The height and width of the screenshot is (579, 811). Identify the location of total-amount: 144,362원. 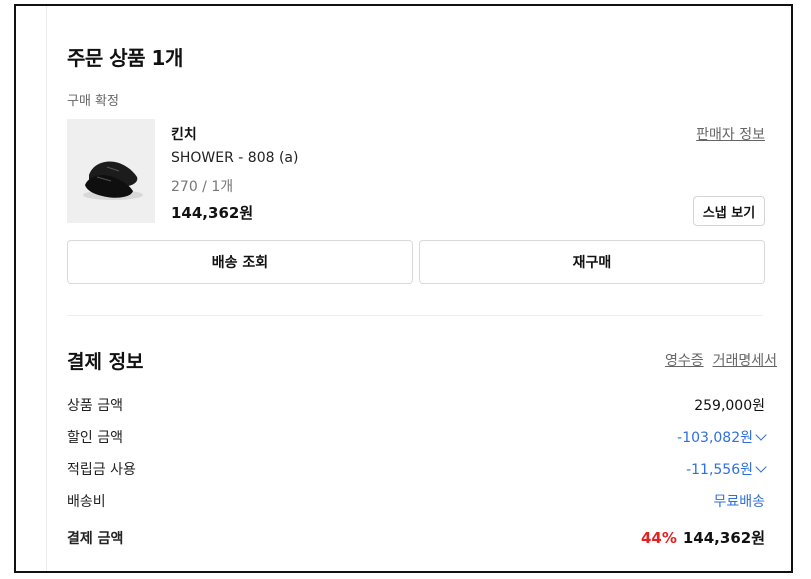
(723, 538).